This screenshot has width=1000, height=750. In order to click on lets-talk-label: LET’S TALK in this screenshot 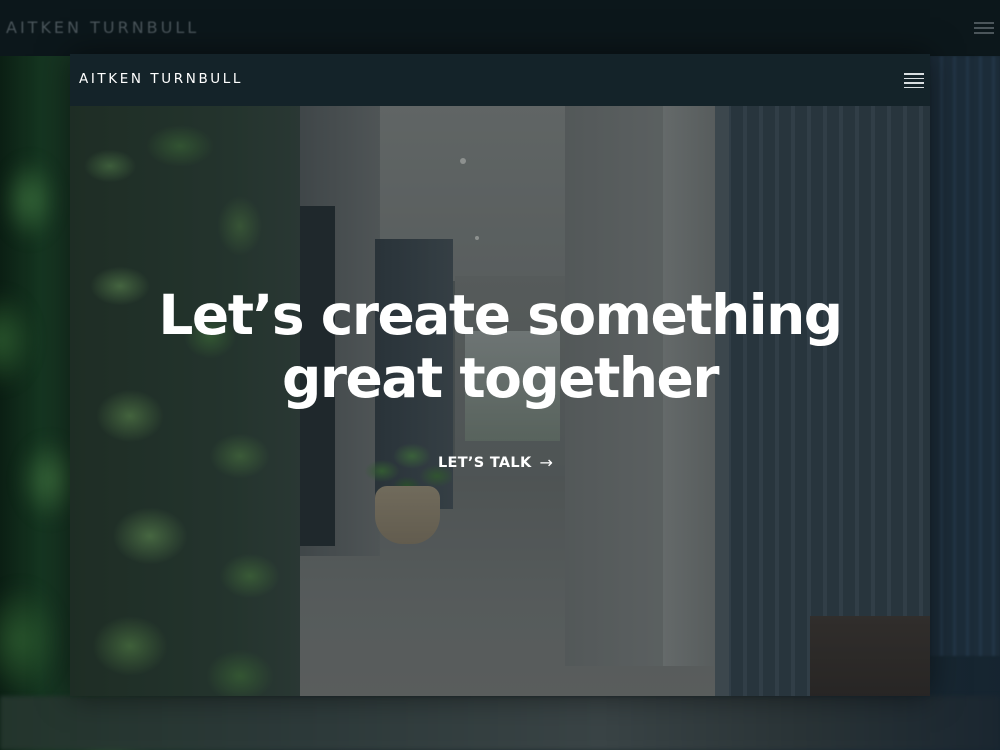, I will do `click(485, 463)`.